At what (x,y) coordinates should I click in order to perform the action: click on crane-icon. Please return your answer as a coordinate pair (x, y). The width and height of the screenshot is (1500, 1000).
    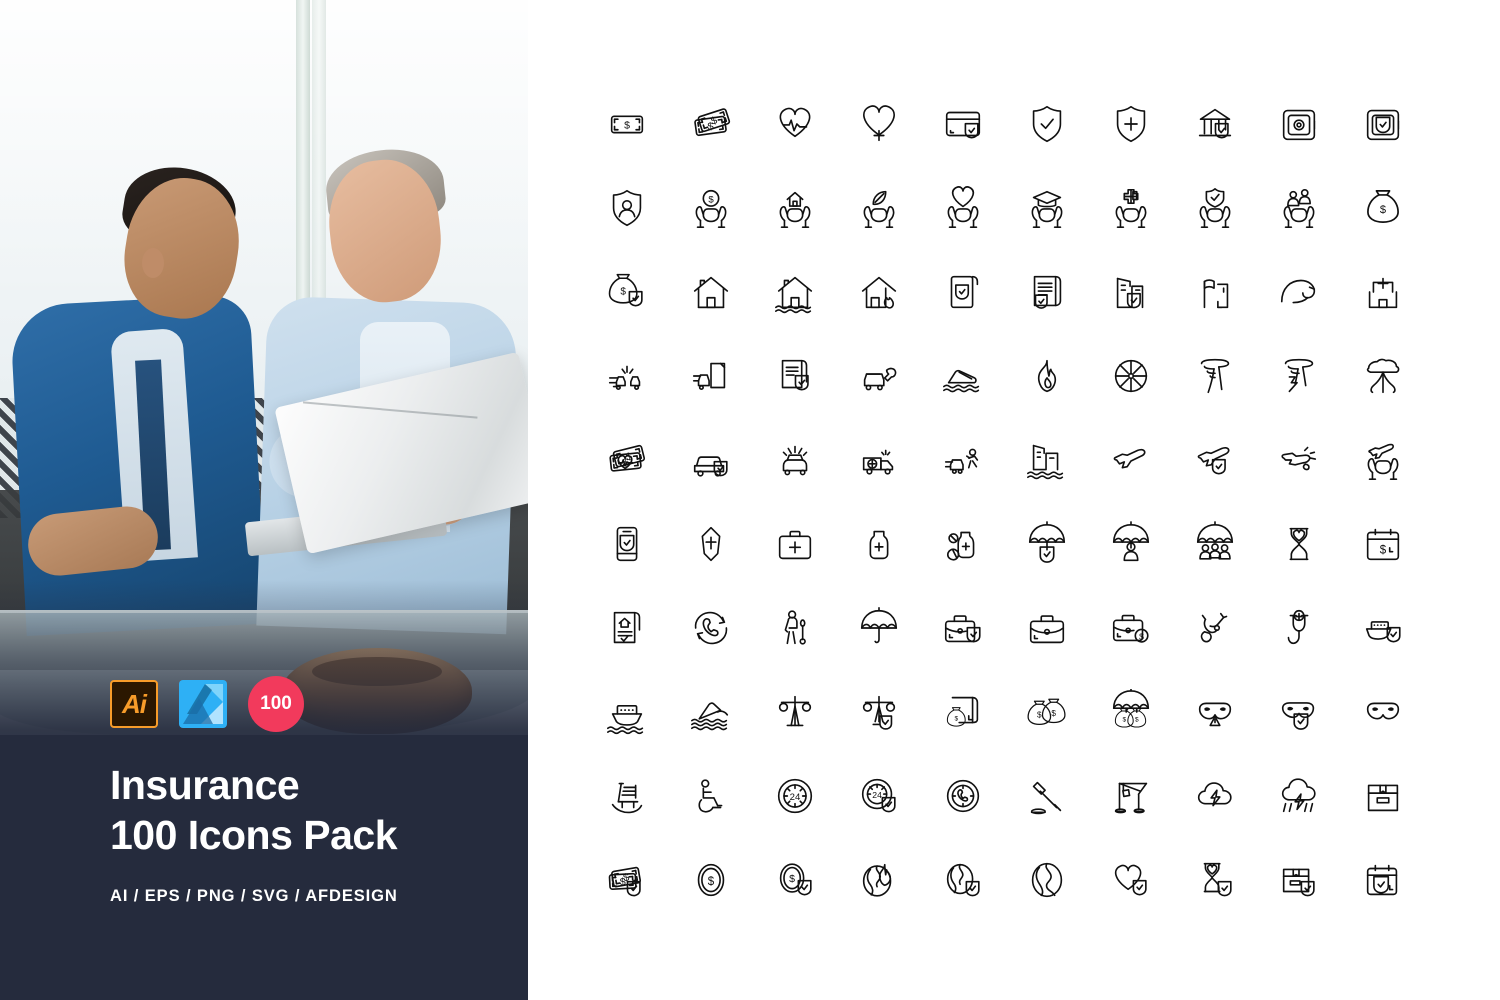
    Looking at the image, I should click on (1131, 796).